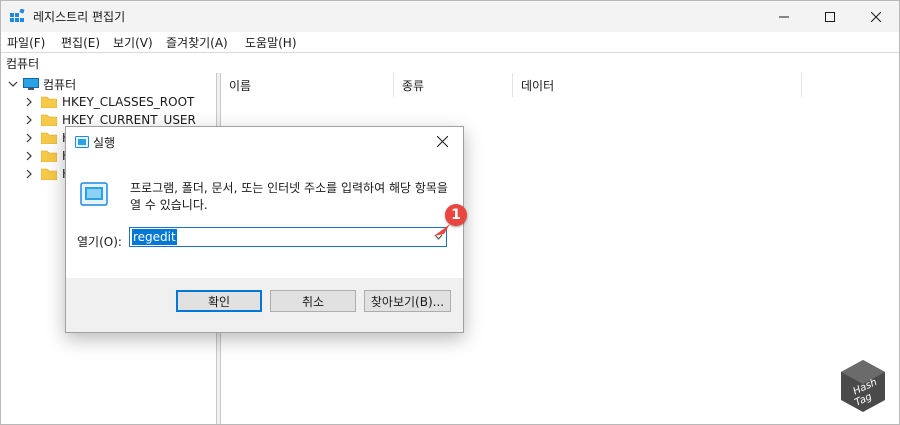 This screenshot has width=900, height=425. I want to click on address-text: 컴퓨터, so click(23, 64).